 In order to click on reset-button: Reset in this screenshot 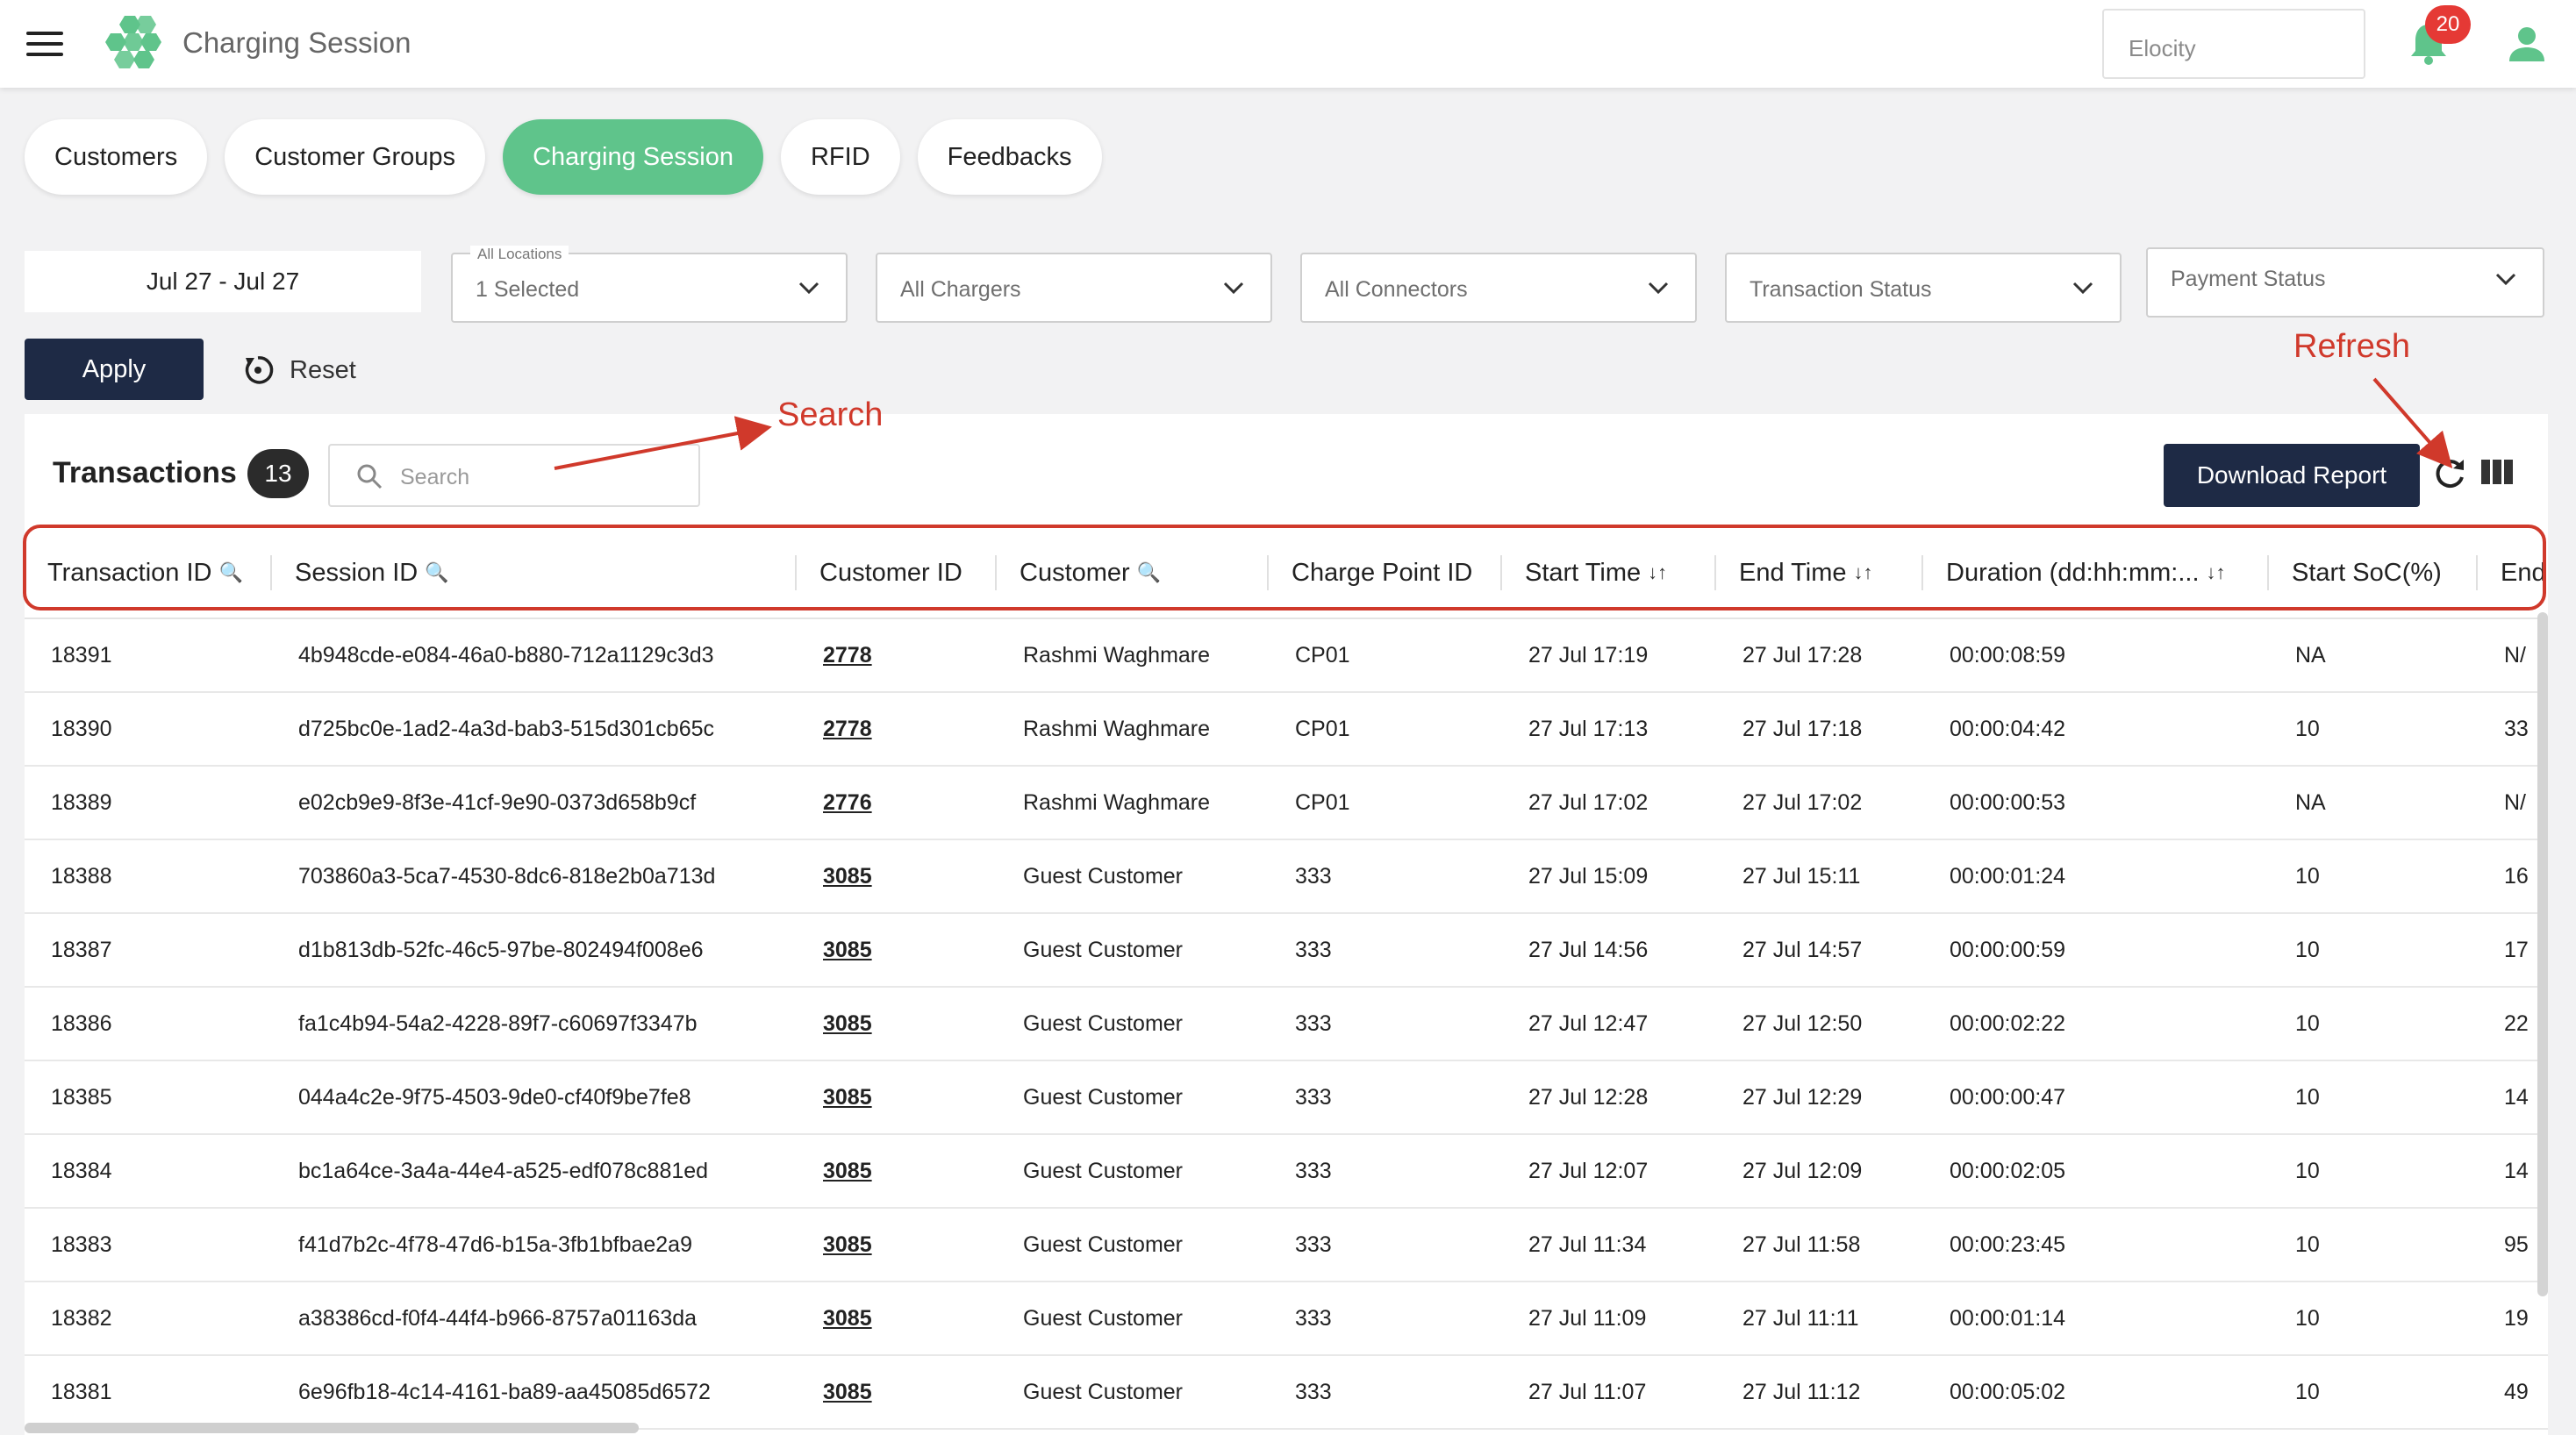, I will do `click(298, 370)`.